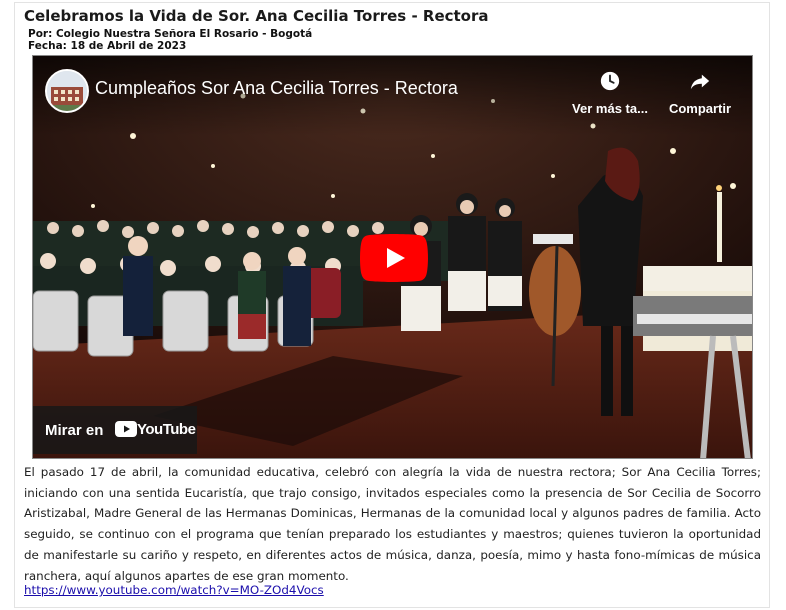 Image resolution: width=786 pixels, height=610 pixels. I want to click on youtube-logo-icon, so click(126, 429).